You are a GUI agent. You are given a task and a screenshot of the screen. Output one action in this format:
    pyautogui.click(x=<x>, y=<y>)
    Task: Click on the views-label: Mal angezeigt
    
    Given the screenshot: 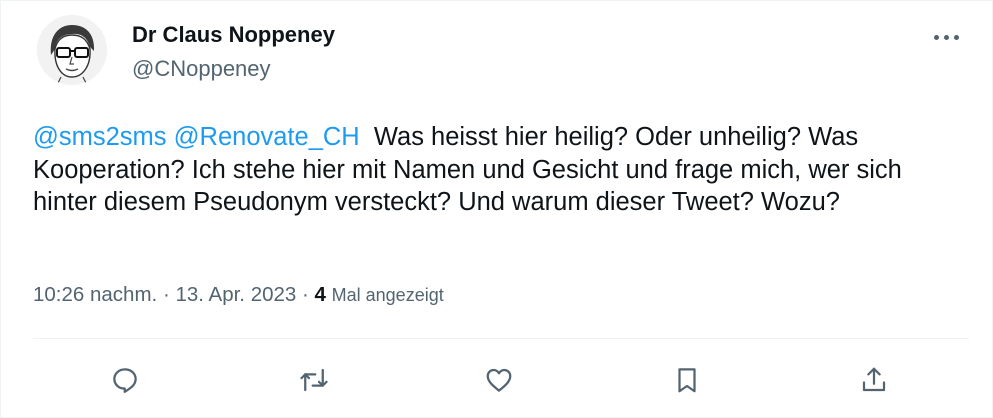 What is the action you would take?
    pyautogui.click(x=387, y=295)
    